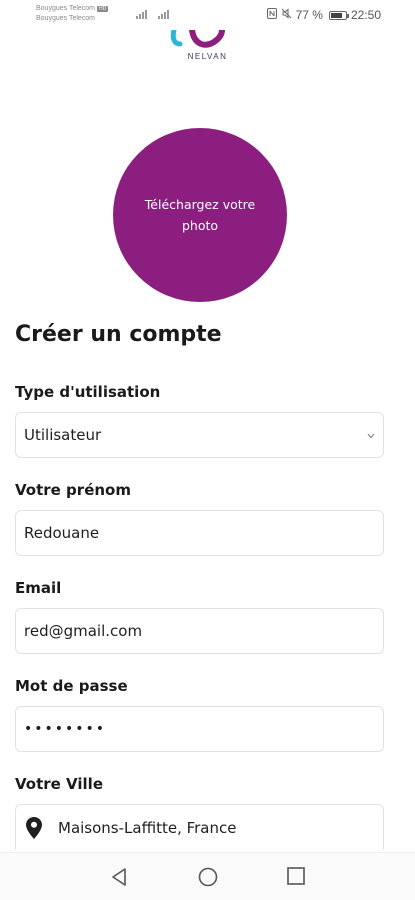  Describe the element at coordinates (323, 15) in the screenshot. I see `status-right: 77 % 22:50` at that location.